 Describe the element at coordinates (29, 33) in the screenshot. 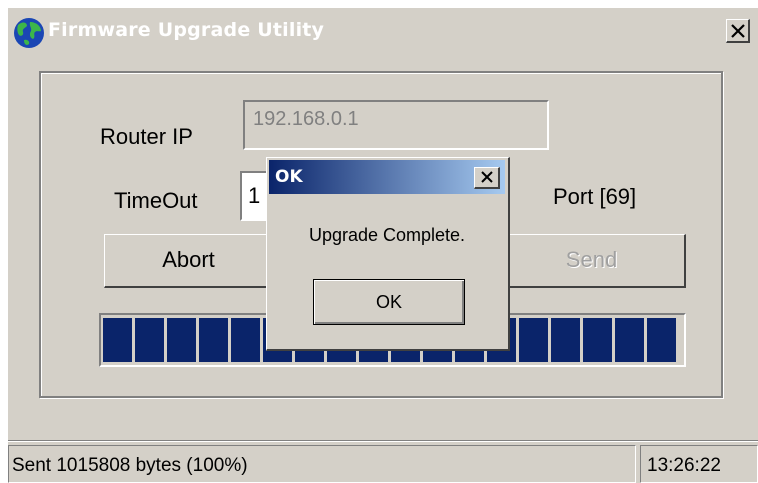

I see `globe-icon` at that location.